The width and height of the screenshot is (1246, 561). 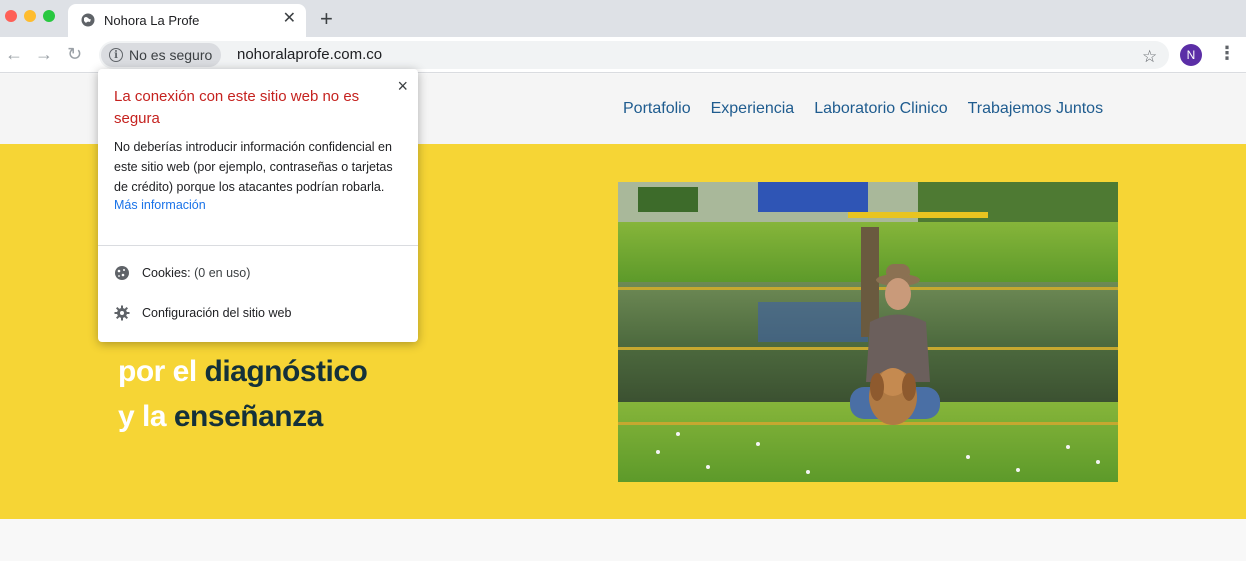 What do you see at coordinates (634, 55) in the screenshot?
I see `address-bar: i No es seguro nohoralaprofe.com.co ☆` at bounding box center [634, 55].